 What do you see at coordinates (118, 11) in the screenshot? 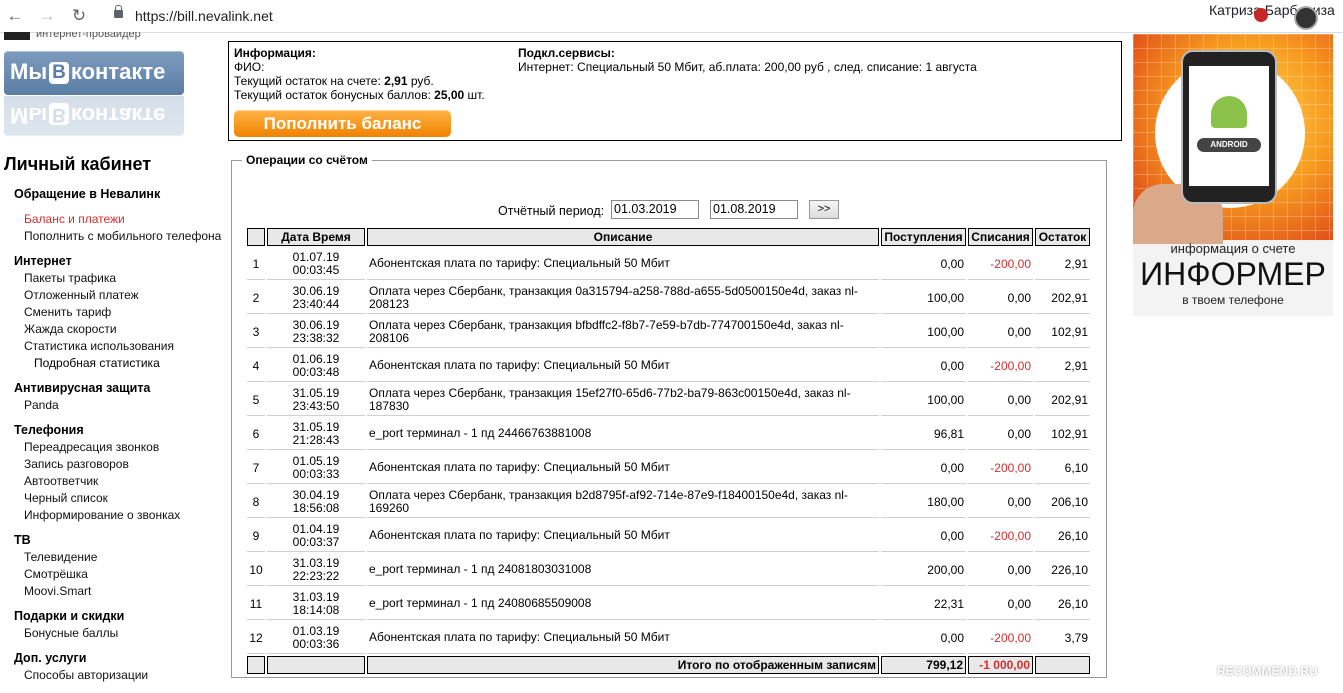
I see `lock-icon` at bounding box center [118, 11].